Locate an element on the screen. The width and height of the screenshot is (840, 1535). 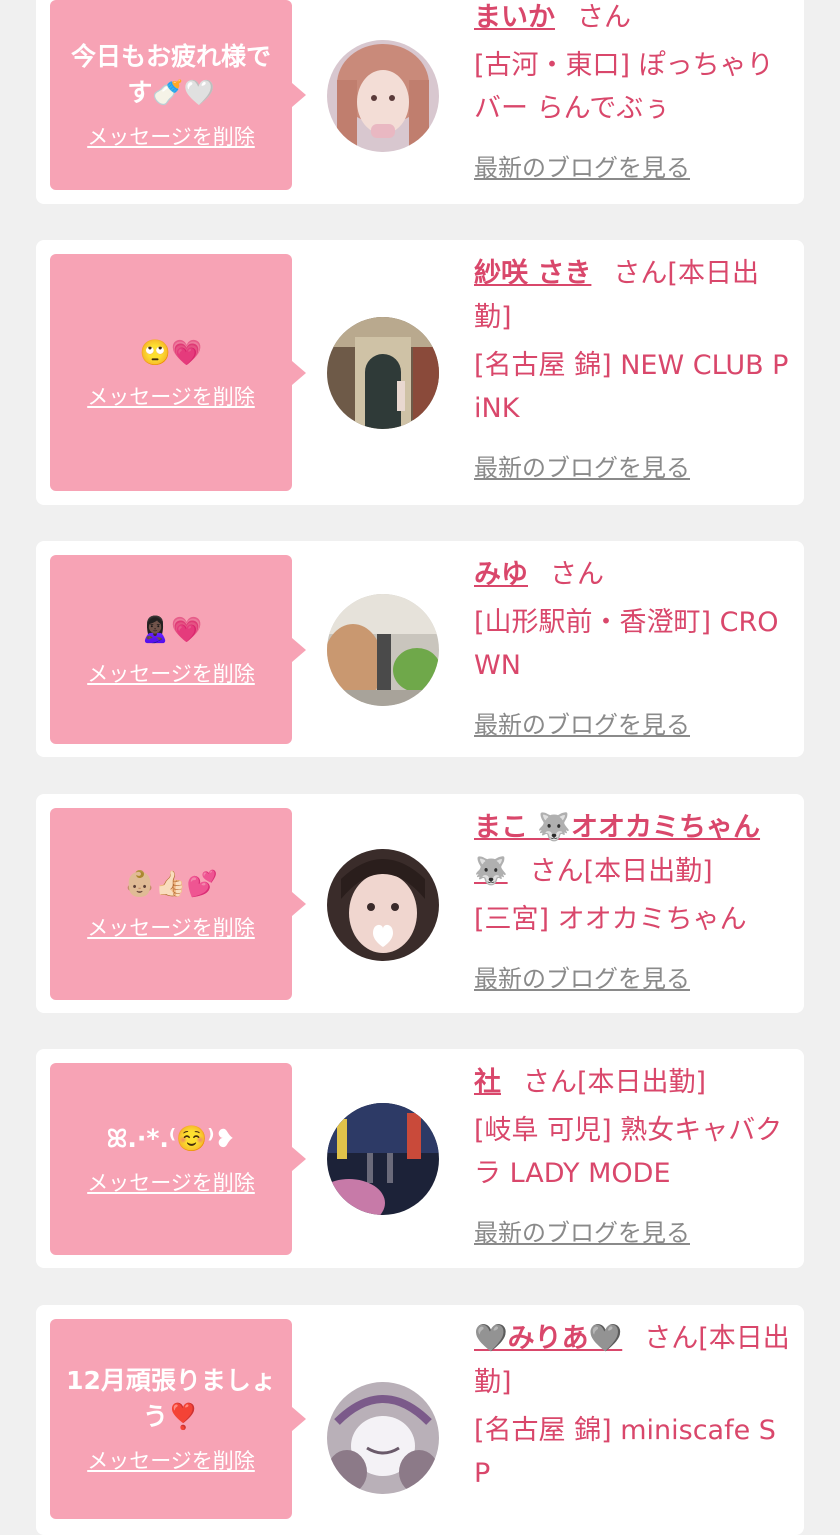
item-info: みゆ さん [山形駅前・香澄町] CROWN 最新のブログを見る is located at coordinates (633, 646).